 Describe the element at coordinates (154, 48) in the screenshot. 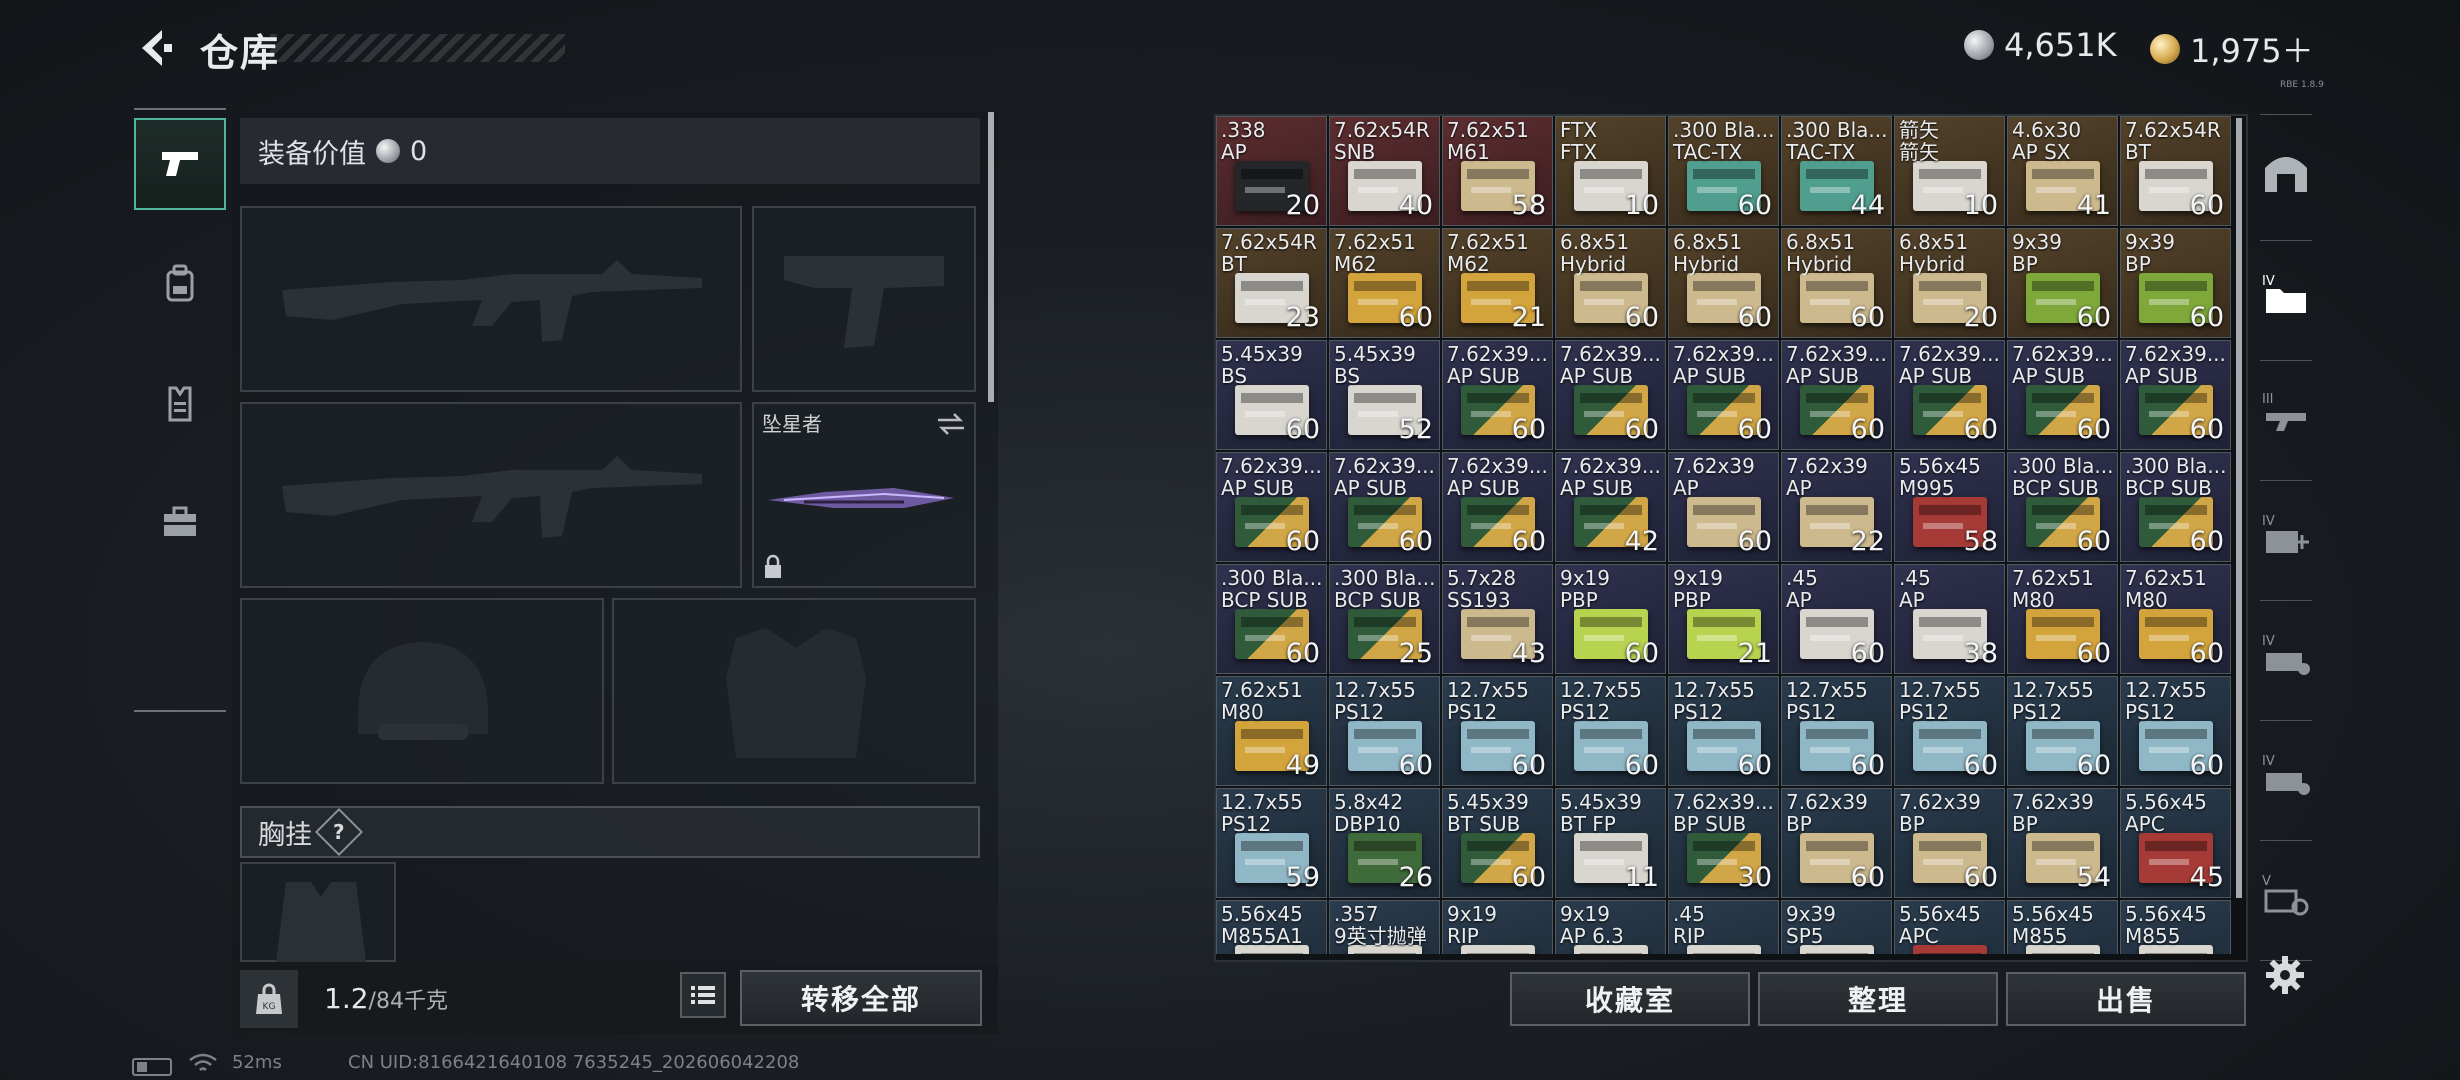

I see `back-button` at that location.